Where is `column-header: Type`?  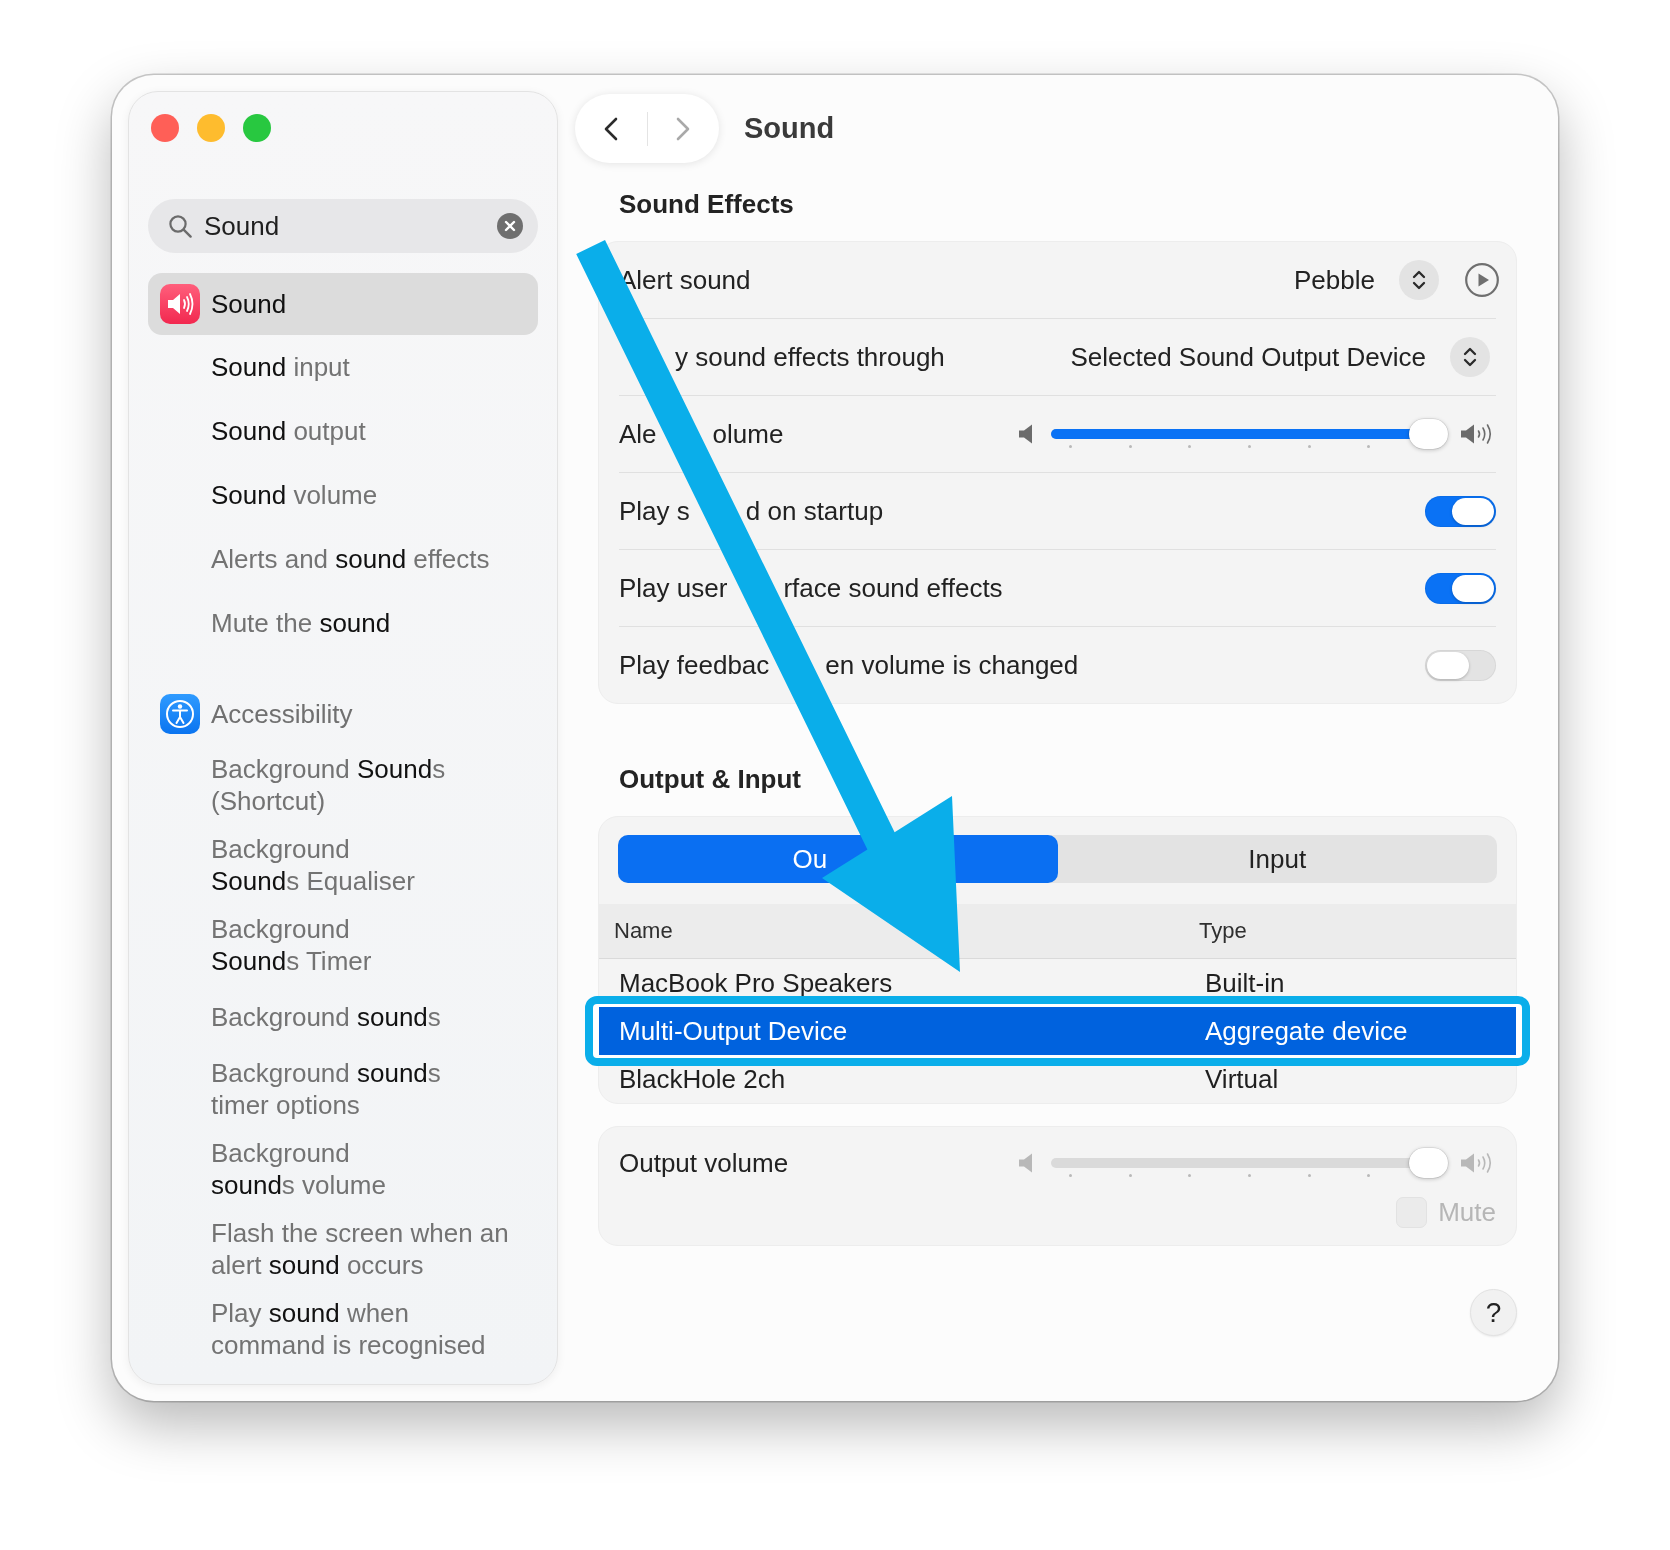
column-header: Type is located at coordinates (1223, 931).